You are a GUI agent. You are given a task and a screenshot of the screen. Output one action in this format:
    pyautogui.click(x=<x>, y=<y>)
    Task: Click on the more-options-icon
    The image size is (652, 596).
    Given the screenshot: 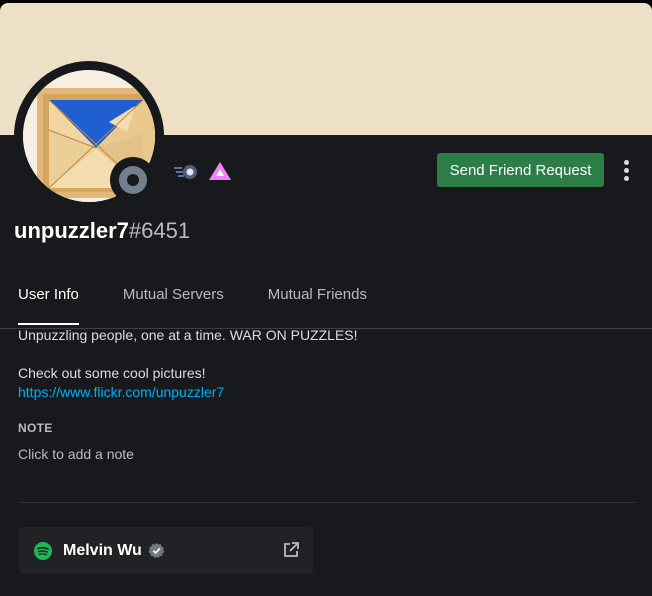 What is the action you would take?
    pyautogui.click(x=626, y=170)
    